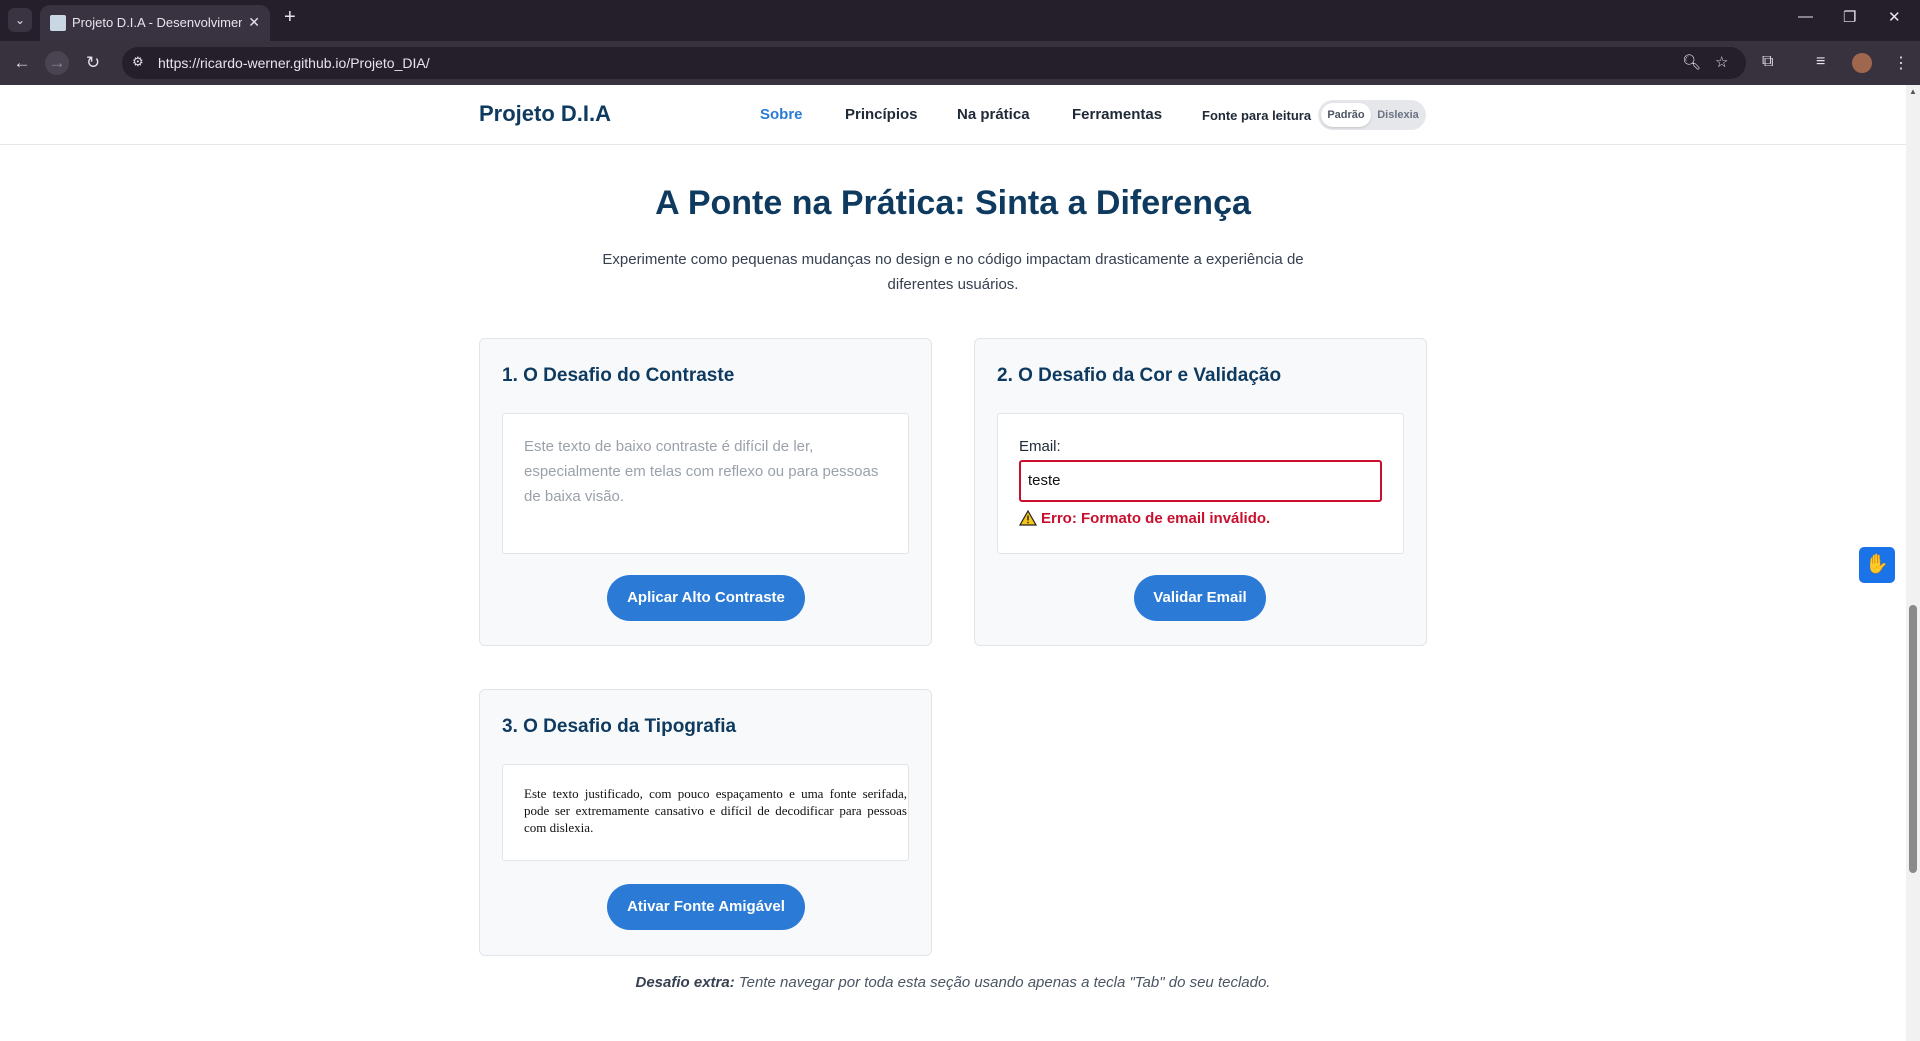 The height and width of the screenshot is (1041, 1920). What do you see at coordinates (1820, 62) in the screenshot?
I see `media-controls-icon: ≡` at bounding box center [1820, 62].